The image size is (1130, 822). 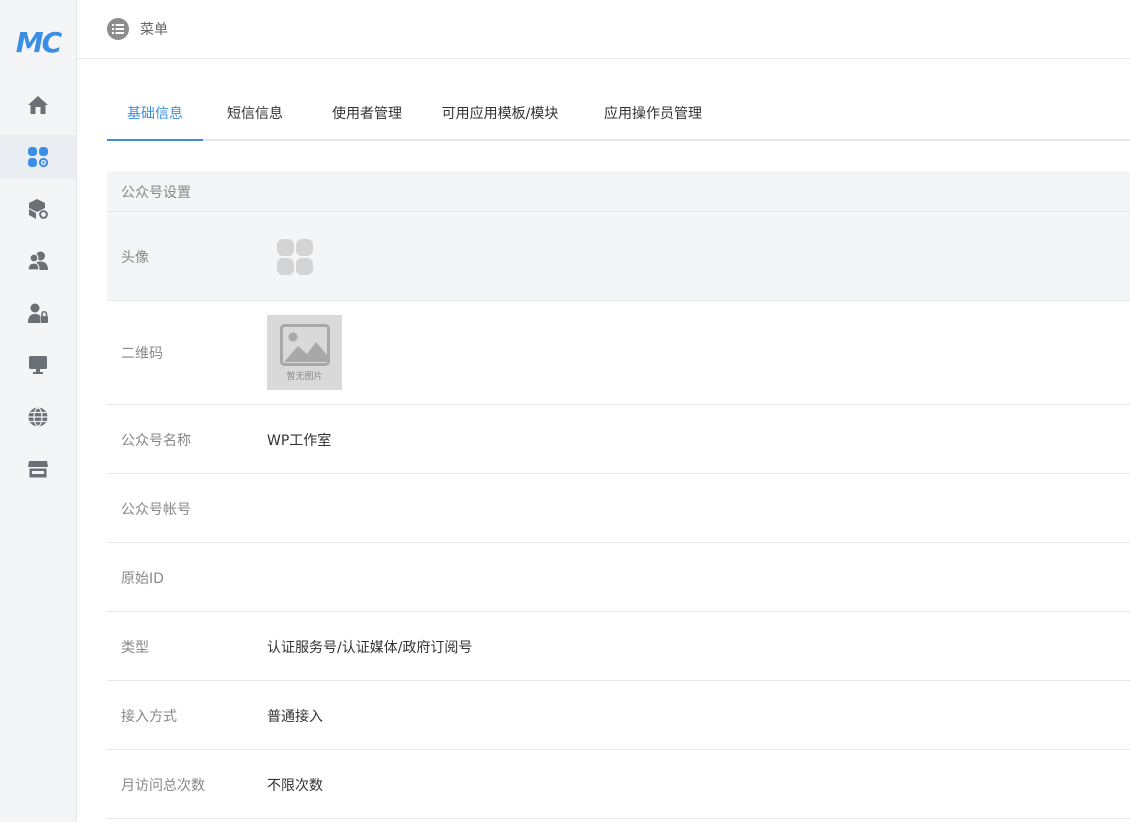 I want to click on section-header: 公众号设置, so click(x=618, y=191).